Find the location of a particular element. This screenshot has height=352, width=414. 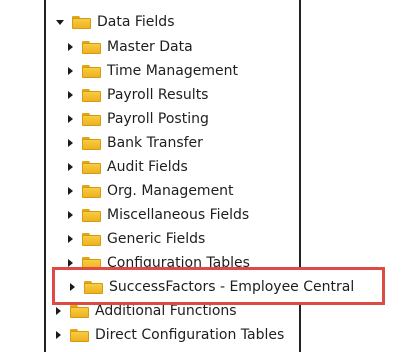

tree-node-label: Direct Configuration Tables is located at coordinates (190, 335).